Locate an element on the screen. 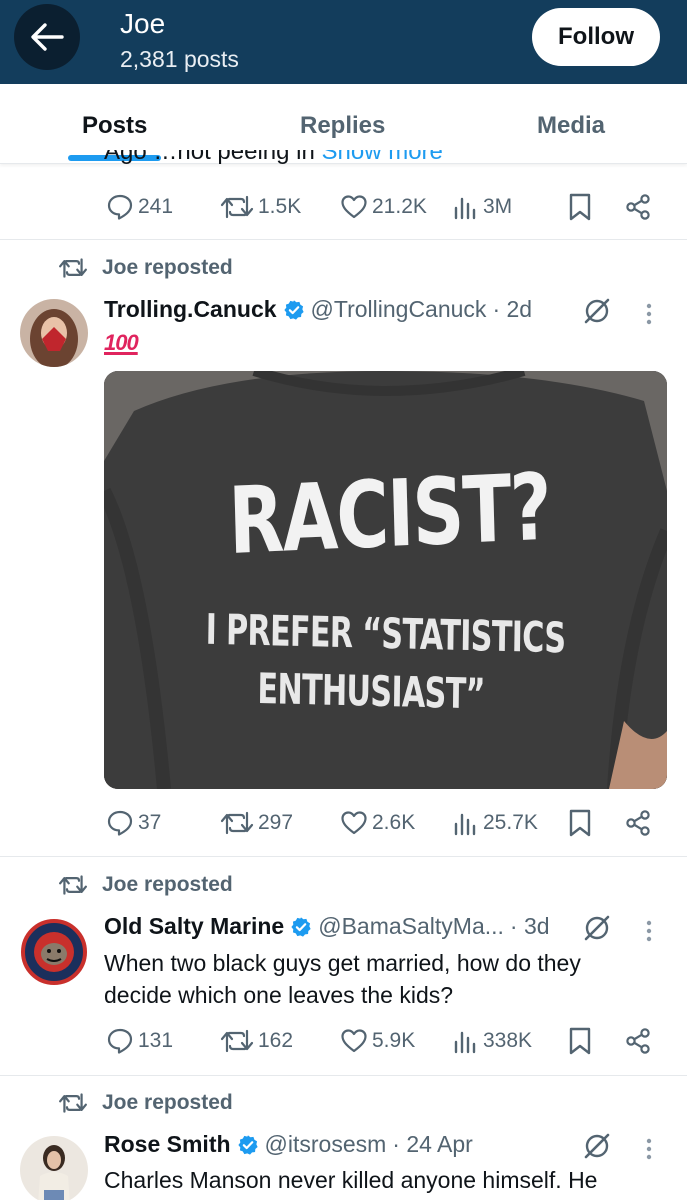  image-text-line3: ENTHUSIAST” is located at coordinates (371, 691).